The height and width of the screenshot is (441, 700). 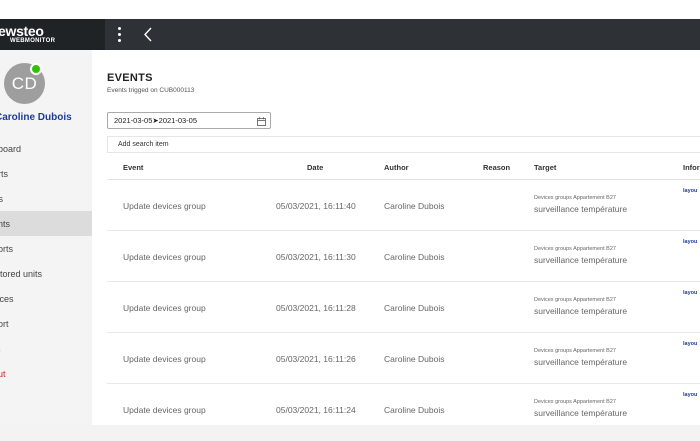 I want to click on sidebar-item-label: vices, so click(x=7, y=298).